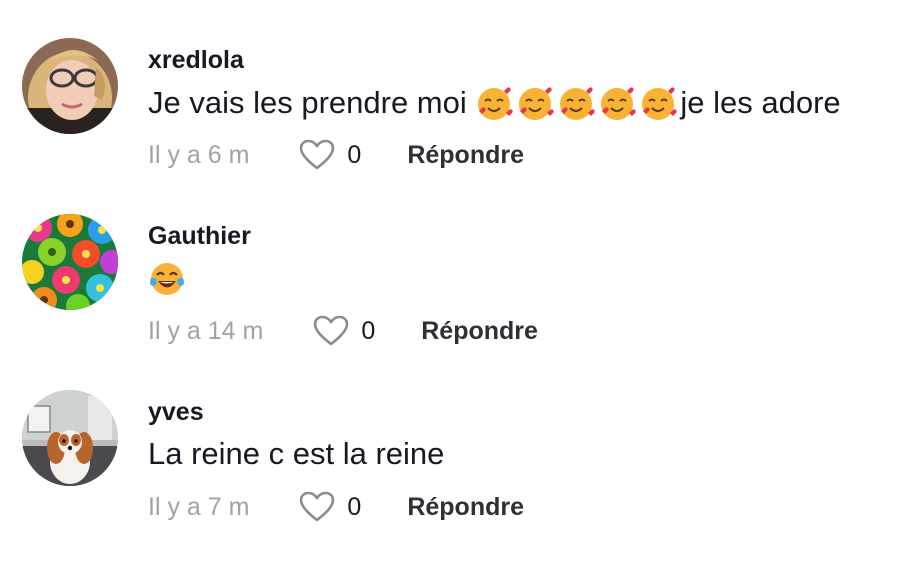 The height and width of the screenshot is (570, 910). What do you see at coordinates (199, 236) in the screenshot?
I see `comment-username: Gauthier` at bounding box center [199, 236].